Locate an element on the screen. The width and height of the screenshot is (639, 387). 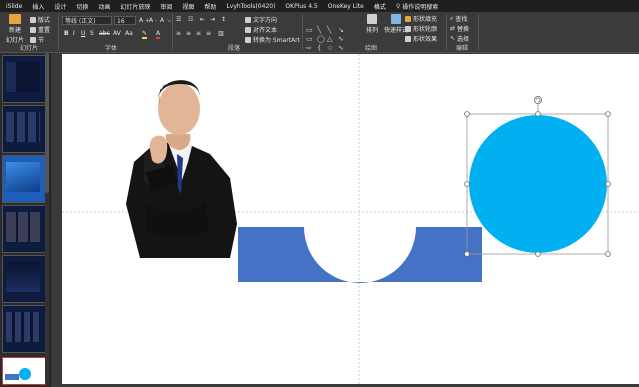
align-center-button: ≡ is located at coordinates (188, 33).